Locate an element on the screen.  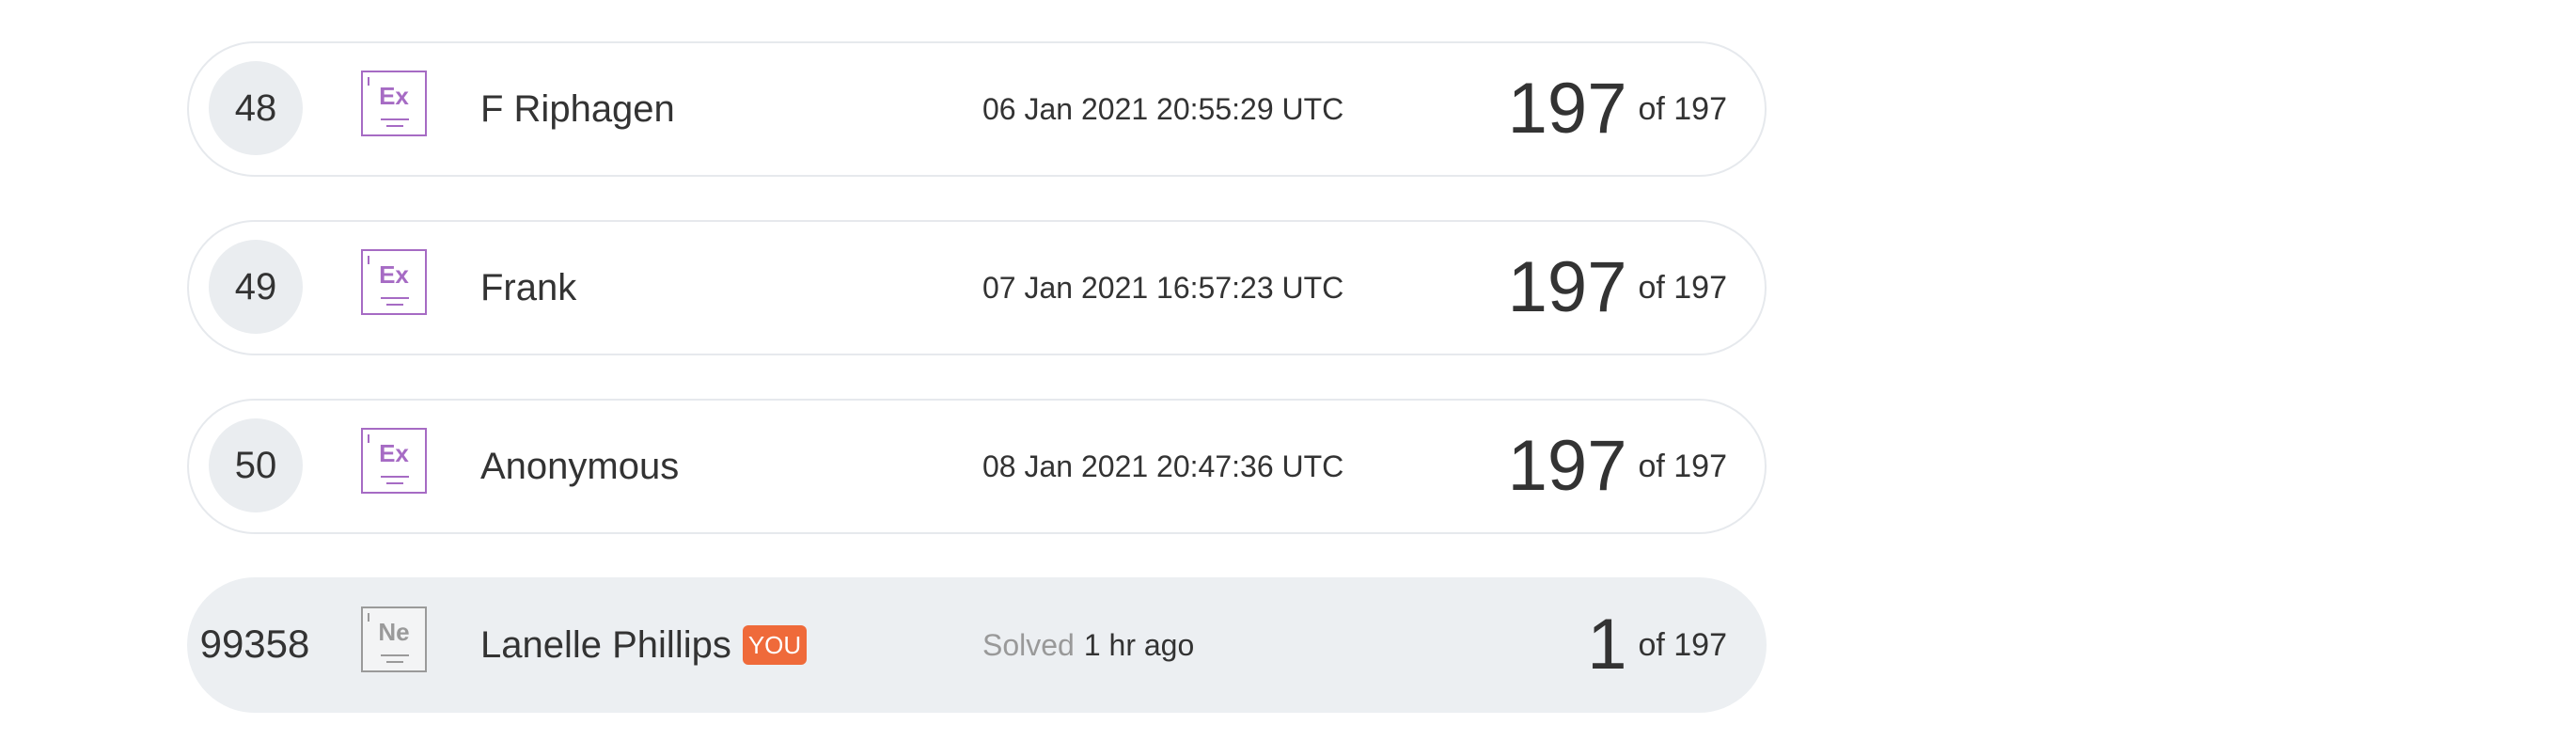
solved-time: 08 Jan 2021 20:47:36 UTC is located at coordinates (1163, 466).